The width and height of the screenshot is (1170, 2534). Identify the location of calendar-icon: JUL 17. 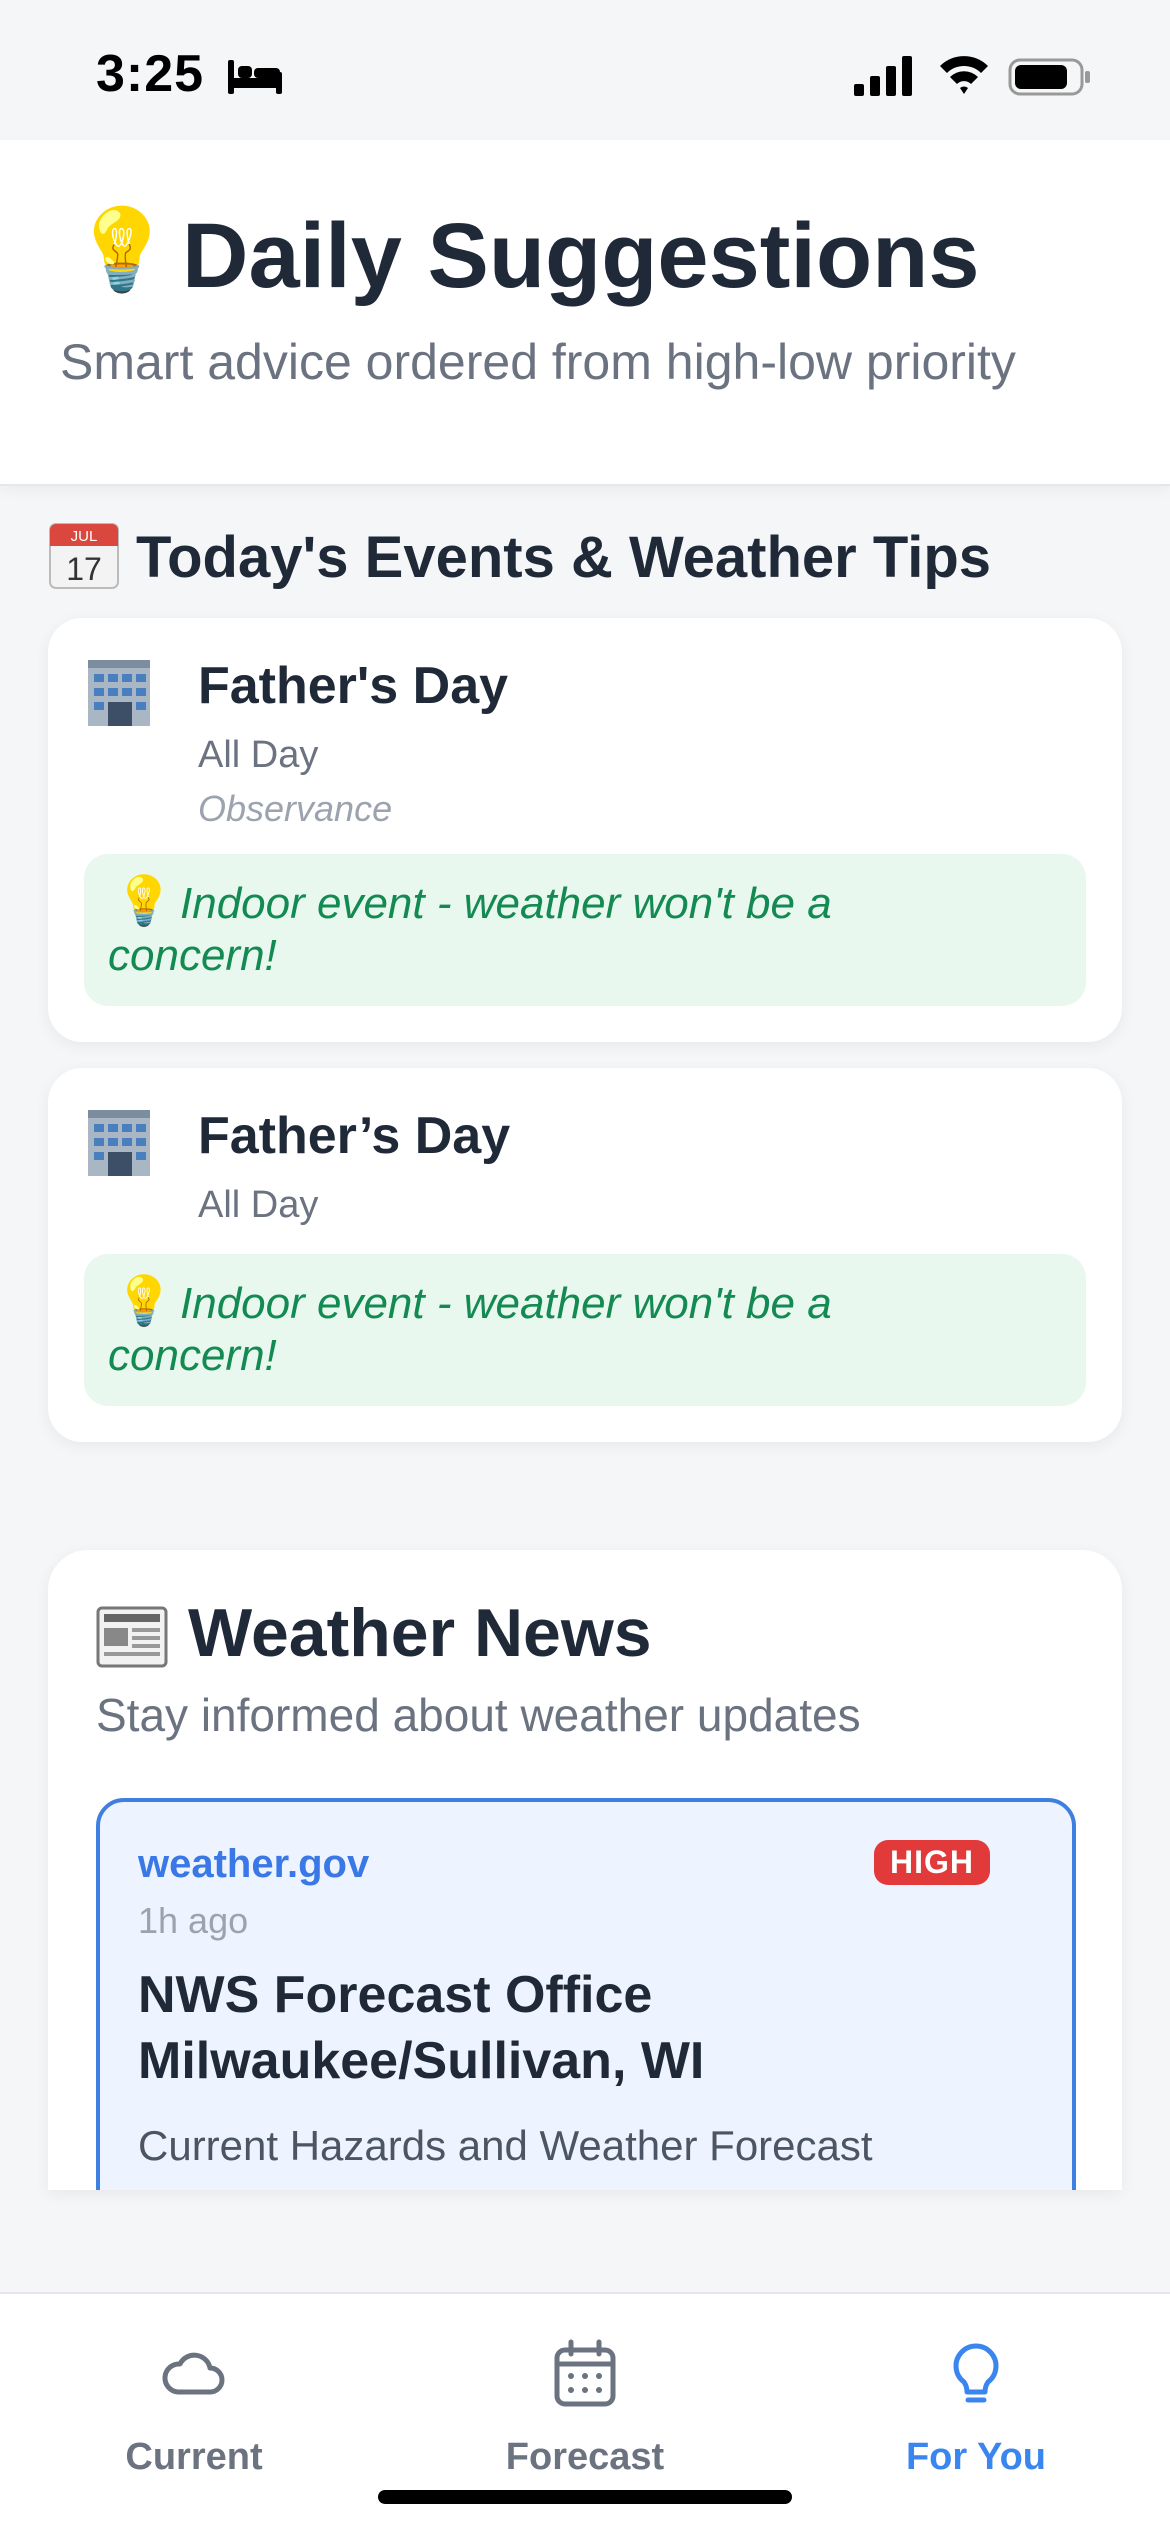
(84, 556).